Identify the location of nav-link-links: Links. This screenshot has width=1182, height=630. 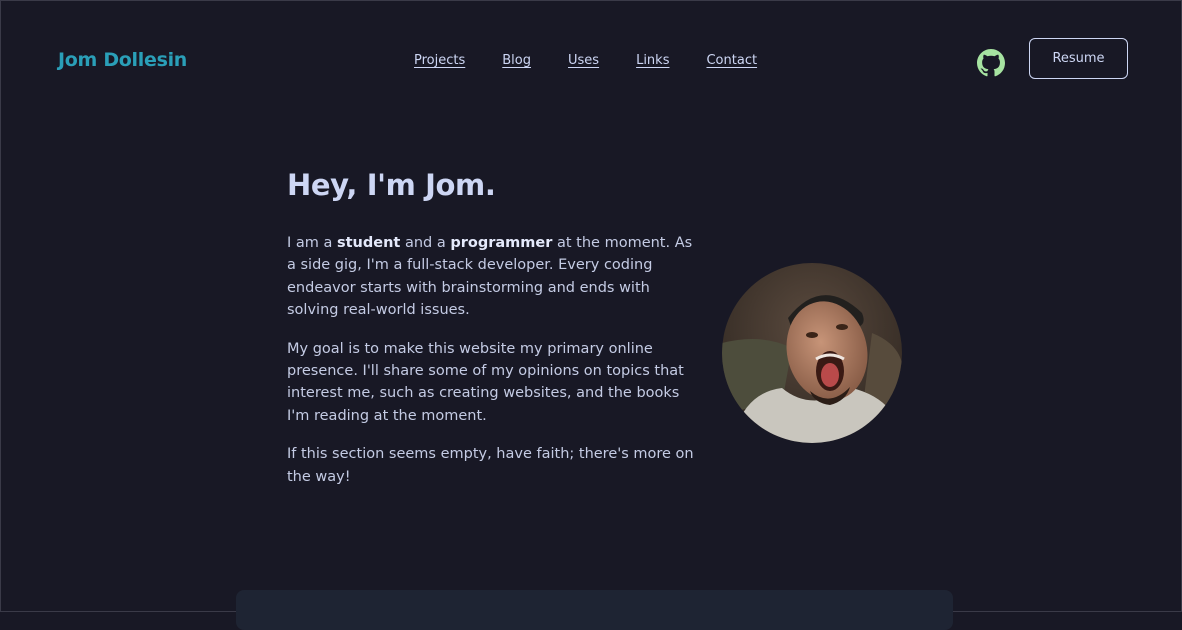
(652, 60).